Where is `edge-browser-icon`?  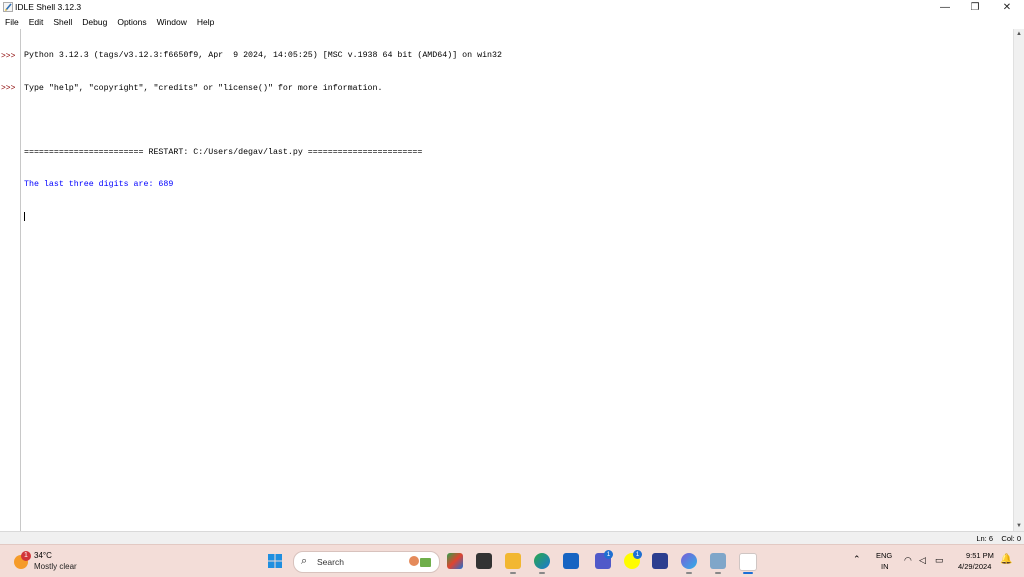
edge-browser-icon is located at coordinates (542, 561).